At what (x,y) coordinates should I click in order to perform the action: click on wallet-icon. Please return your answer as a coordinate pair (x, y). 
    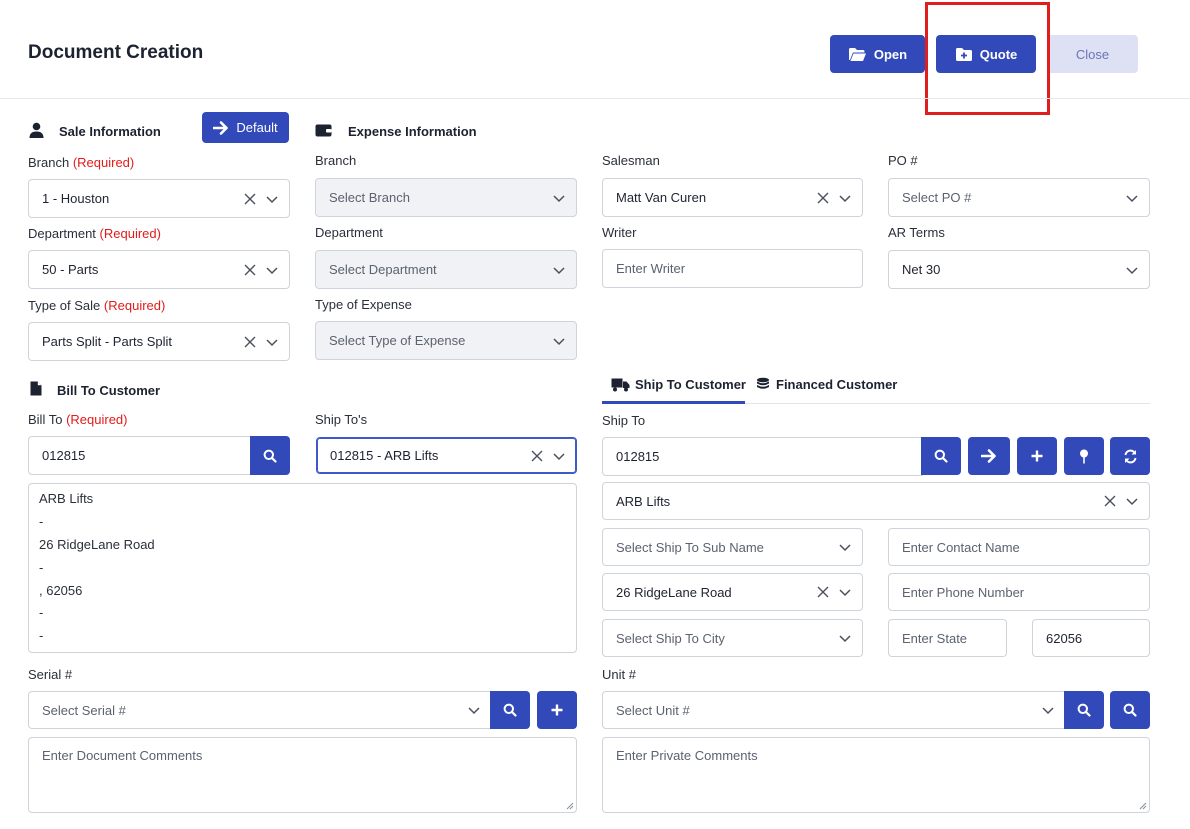
    Looking at the image, I should click on (323, 130).